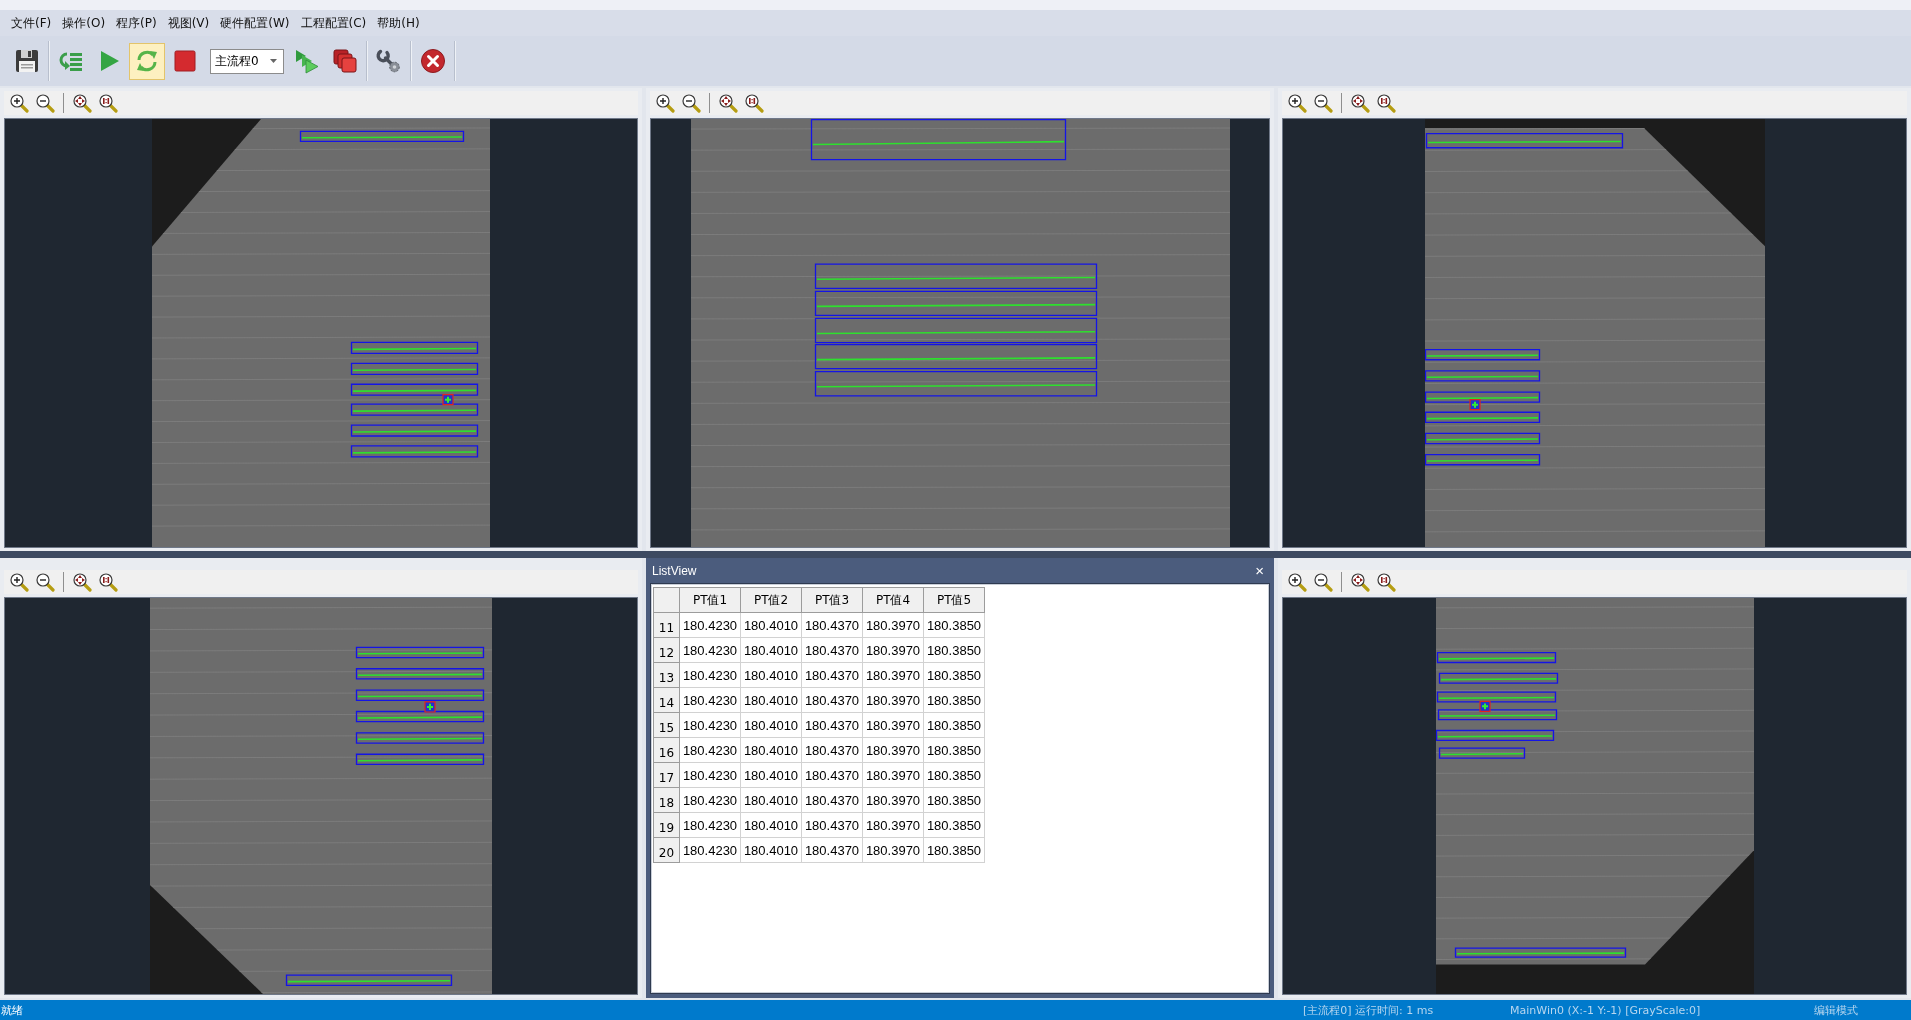  What do you see at coordinates (1259, 570) in the screenshot?
I see `close-button: ×` at bounding box center [1259, 570].